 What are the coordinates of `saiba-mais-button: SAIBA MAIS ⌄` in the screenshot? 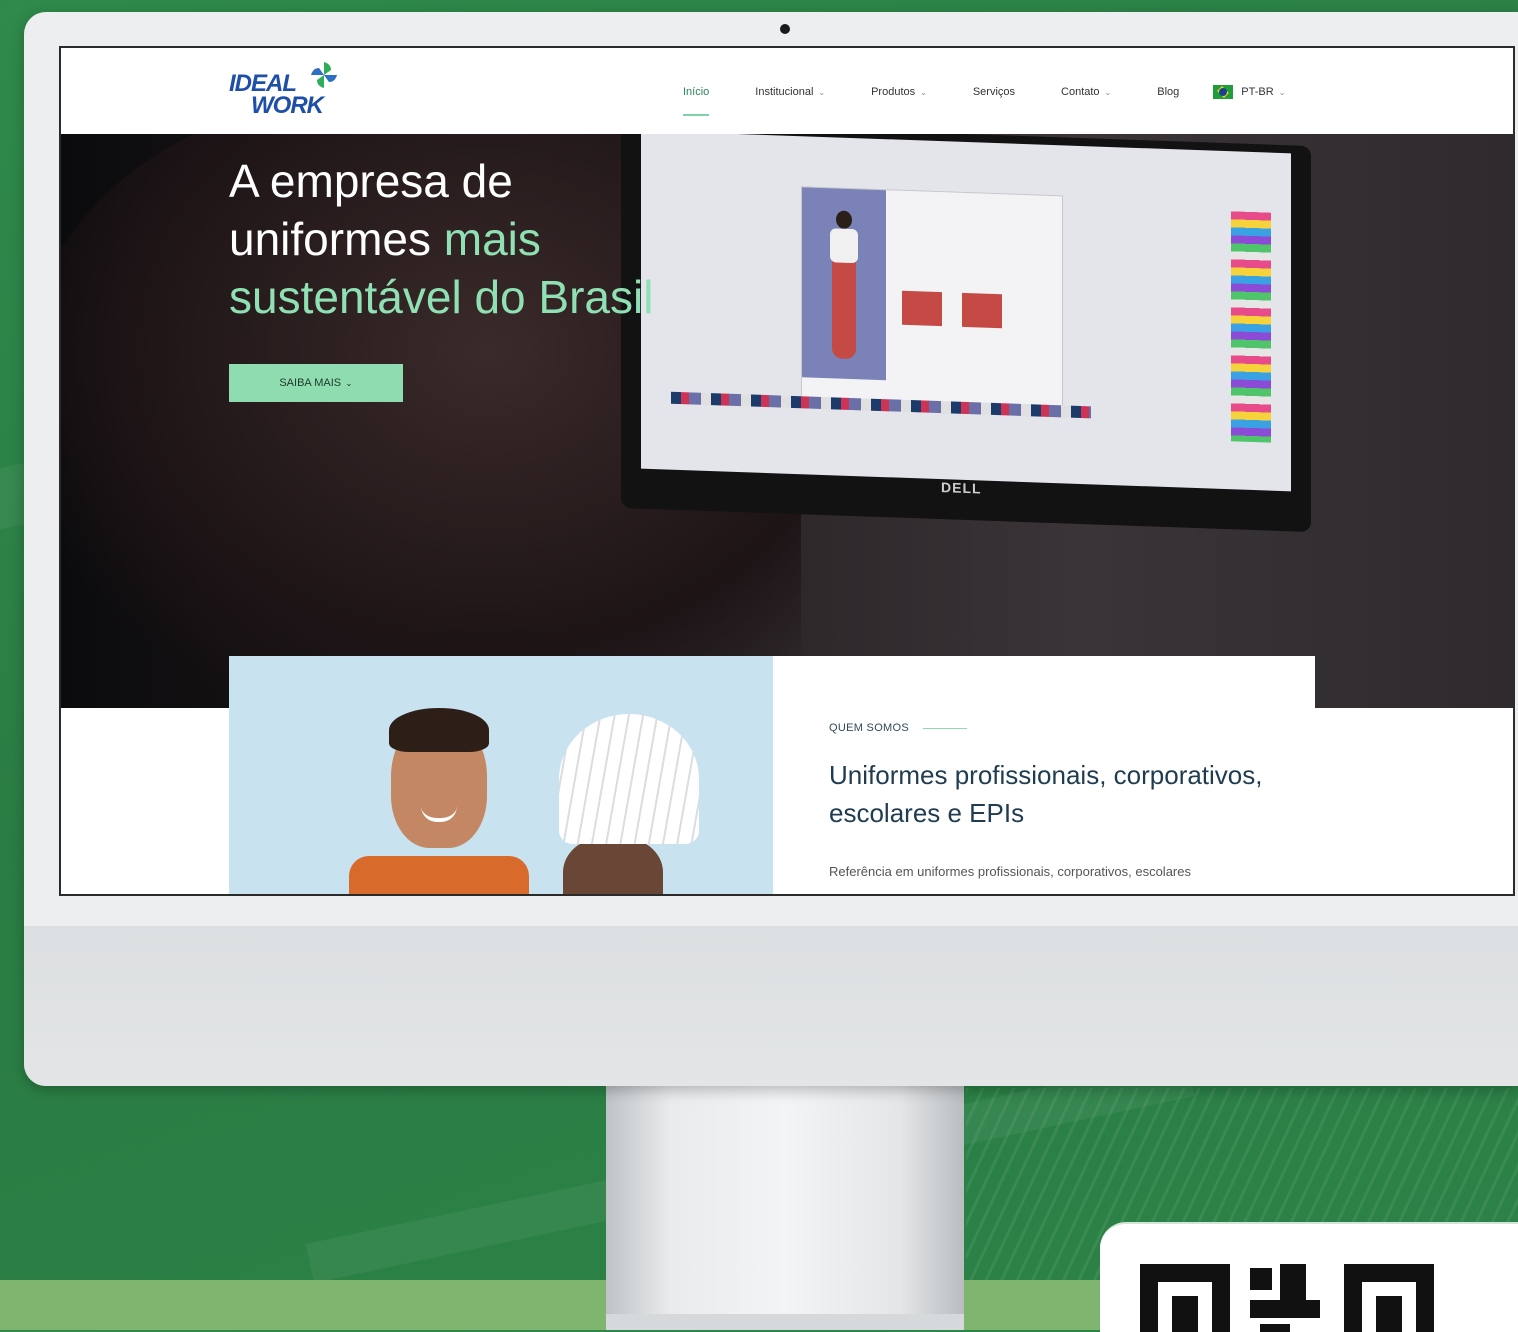 It's located at (316, 383).